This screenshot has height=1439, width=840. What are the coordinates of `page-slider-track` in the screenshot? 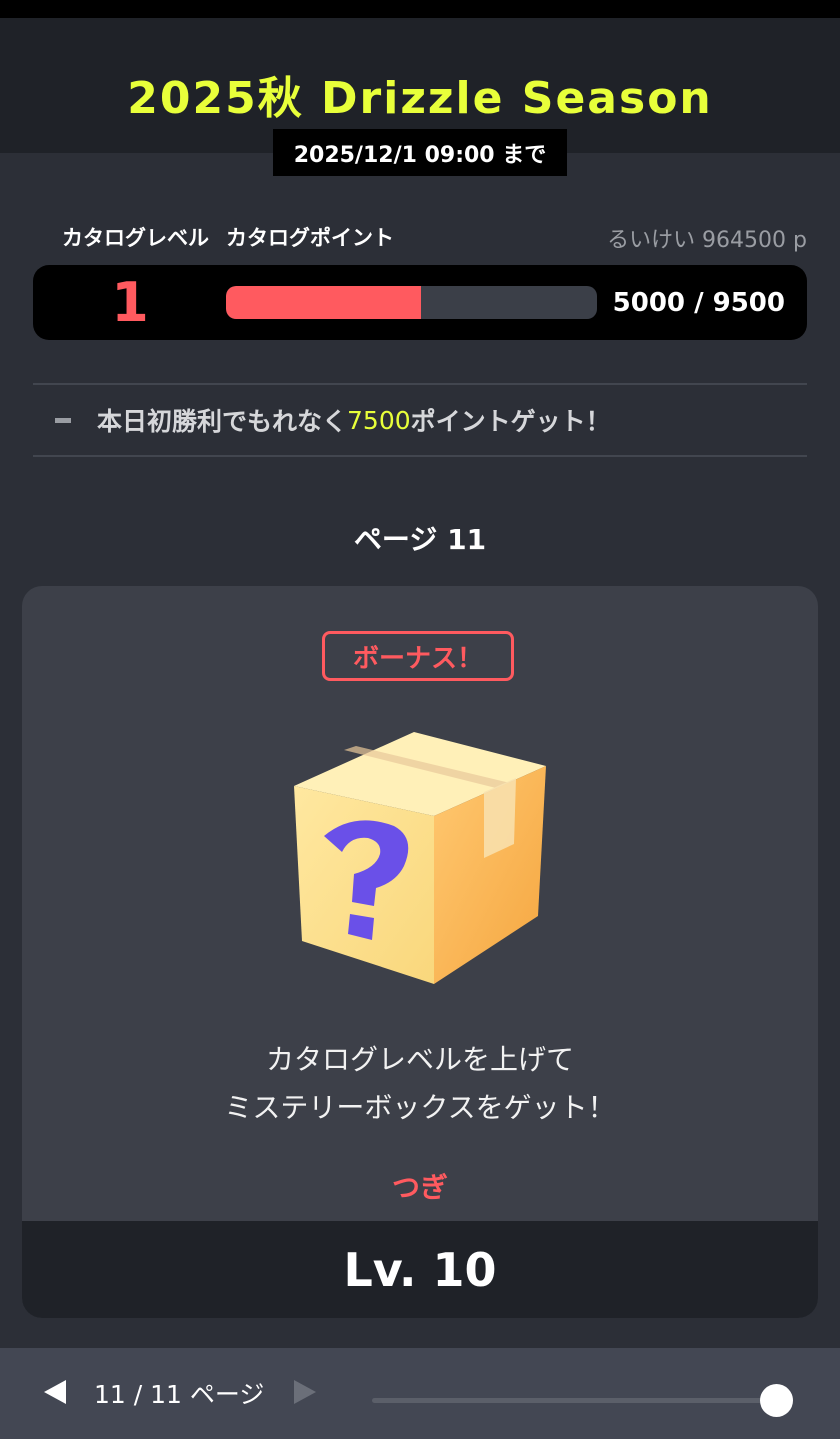 It's located at (574, 1400).